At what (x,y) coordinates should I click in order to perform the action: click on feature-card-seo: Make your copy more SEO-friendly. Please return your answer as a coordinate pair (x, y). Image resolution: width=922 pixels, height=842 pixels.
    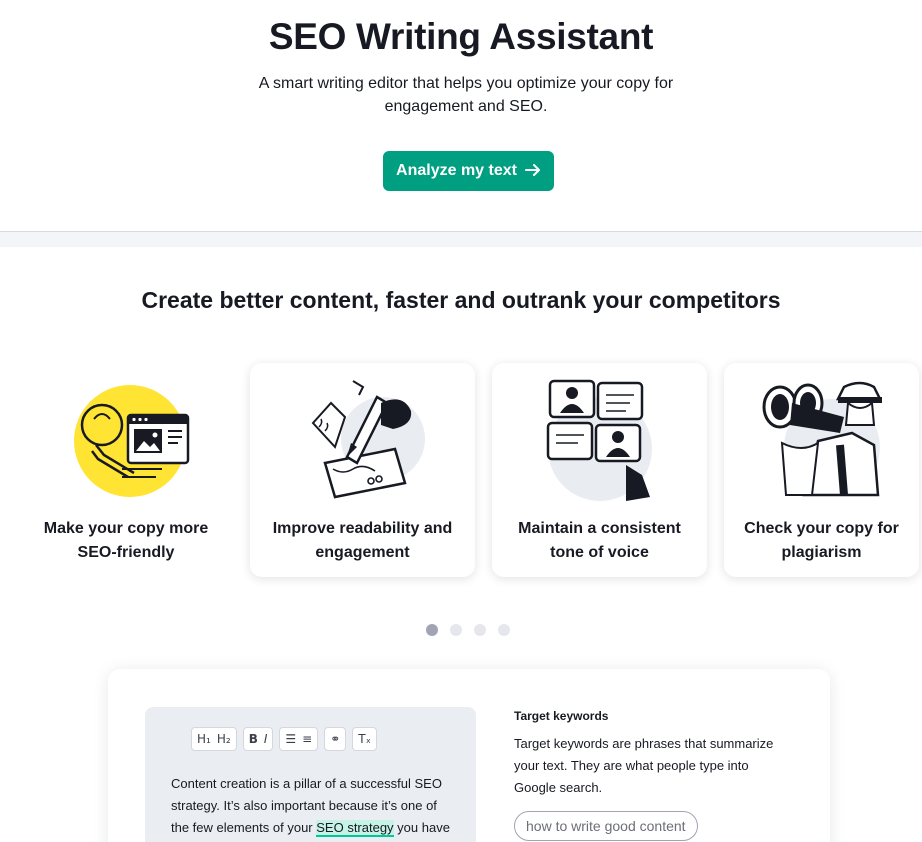
    Looking at the image, I should click on (126, 470).